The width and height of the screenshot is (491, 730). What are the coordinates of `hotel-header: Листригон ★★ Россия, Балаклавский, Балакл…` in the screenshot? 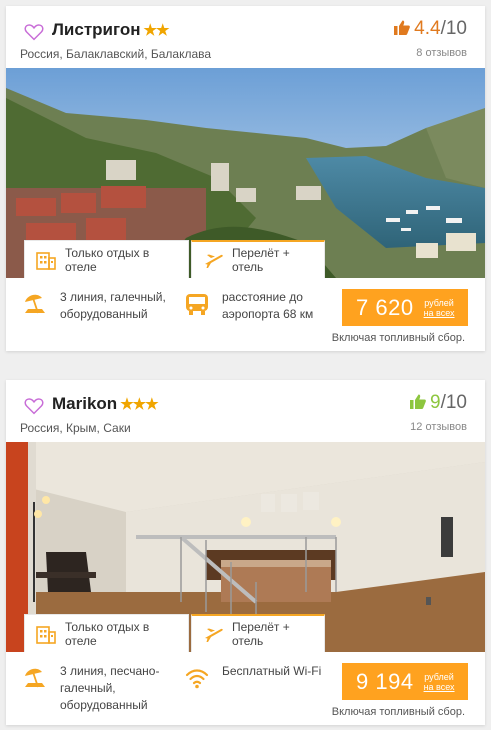 It's located at (245, 37).